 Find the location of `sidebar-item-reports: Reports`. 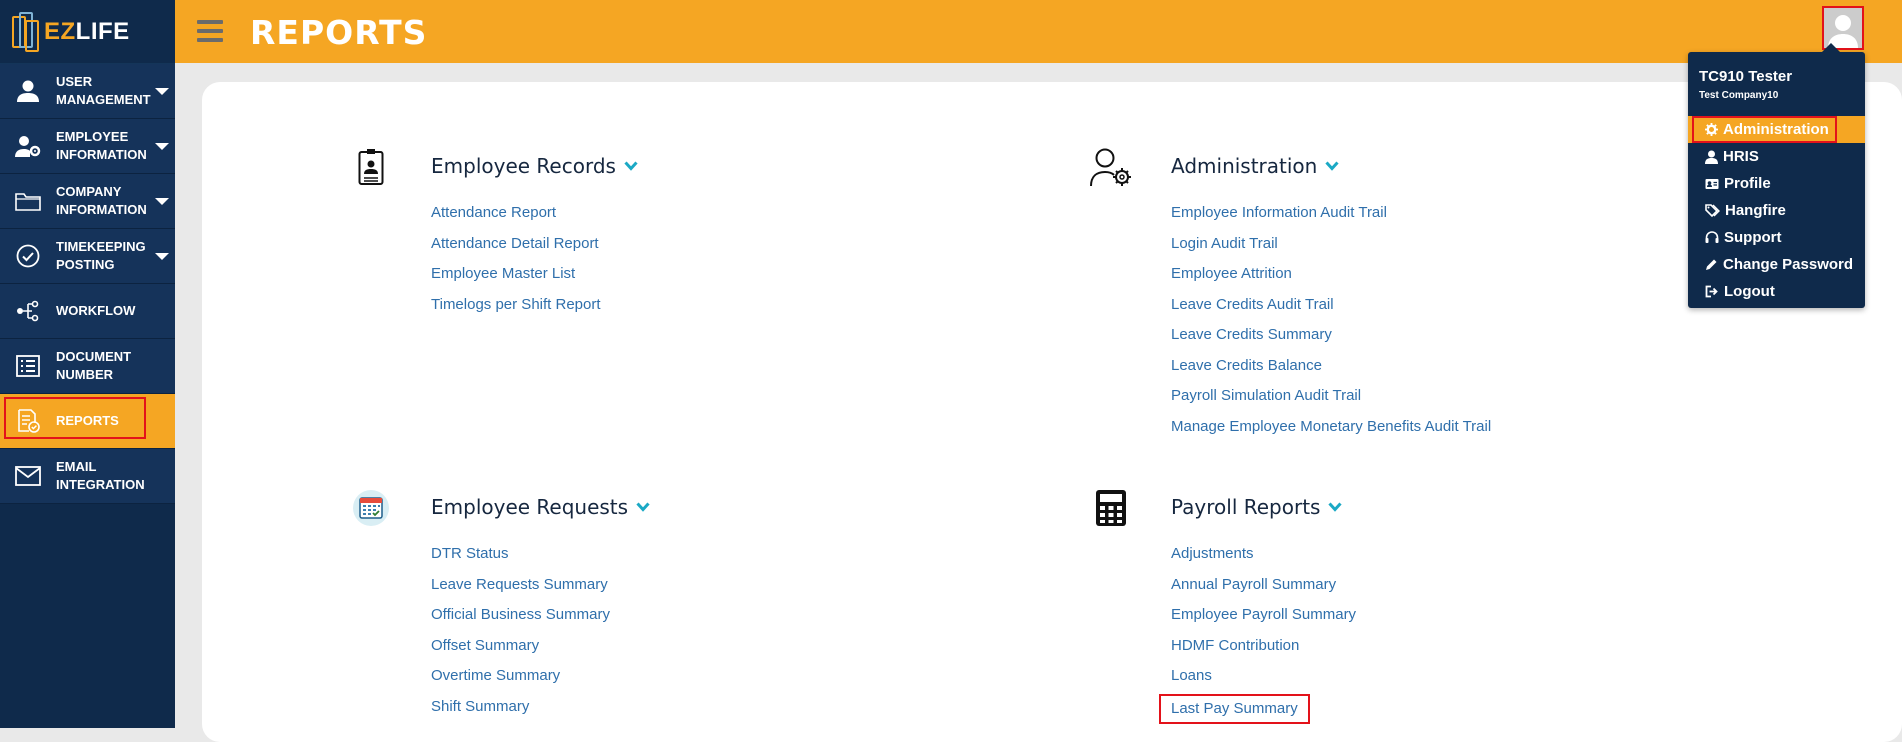

sidebar-item-reports: Reports is located at coordinates (87, 421).